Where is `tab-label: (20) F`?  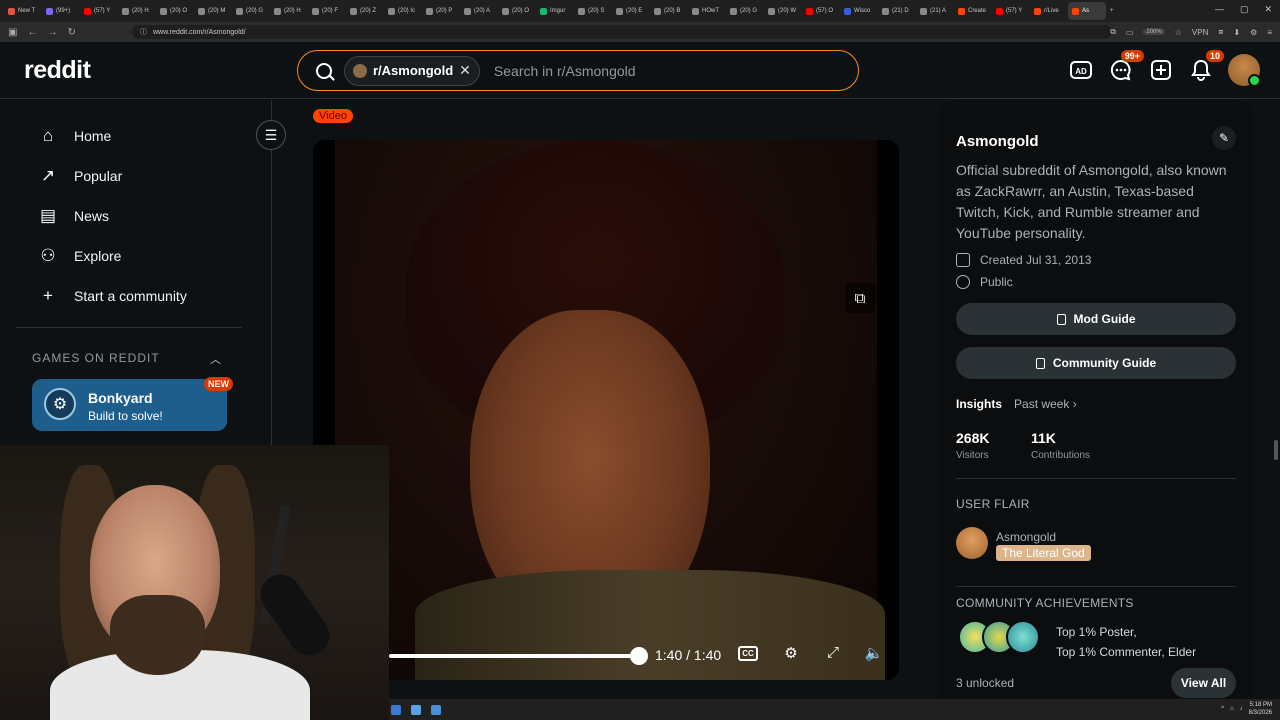 tab-label: (20) F is located at coordinates (330, 11).